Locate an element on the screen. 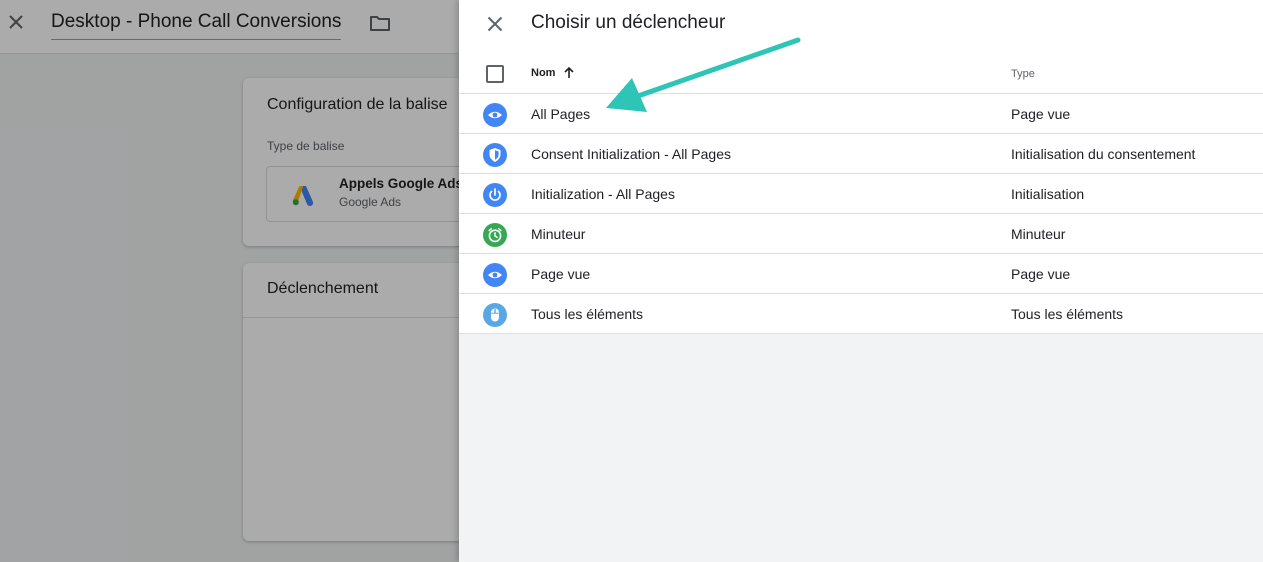  trigger-name: Initialization - All Pages is located at coordinates (603, 194).